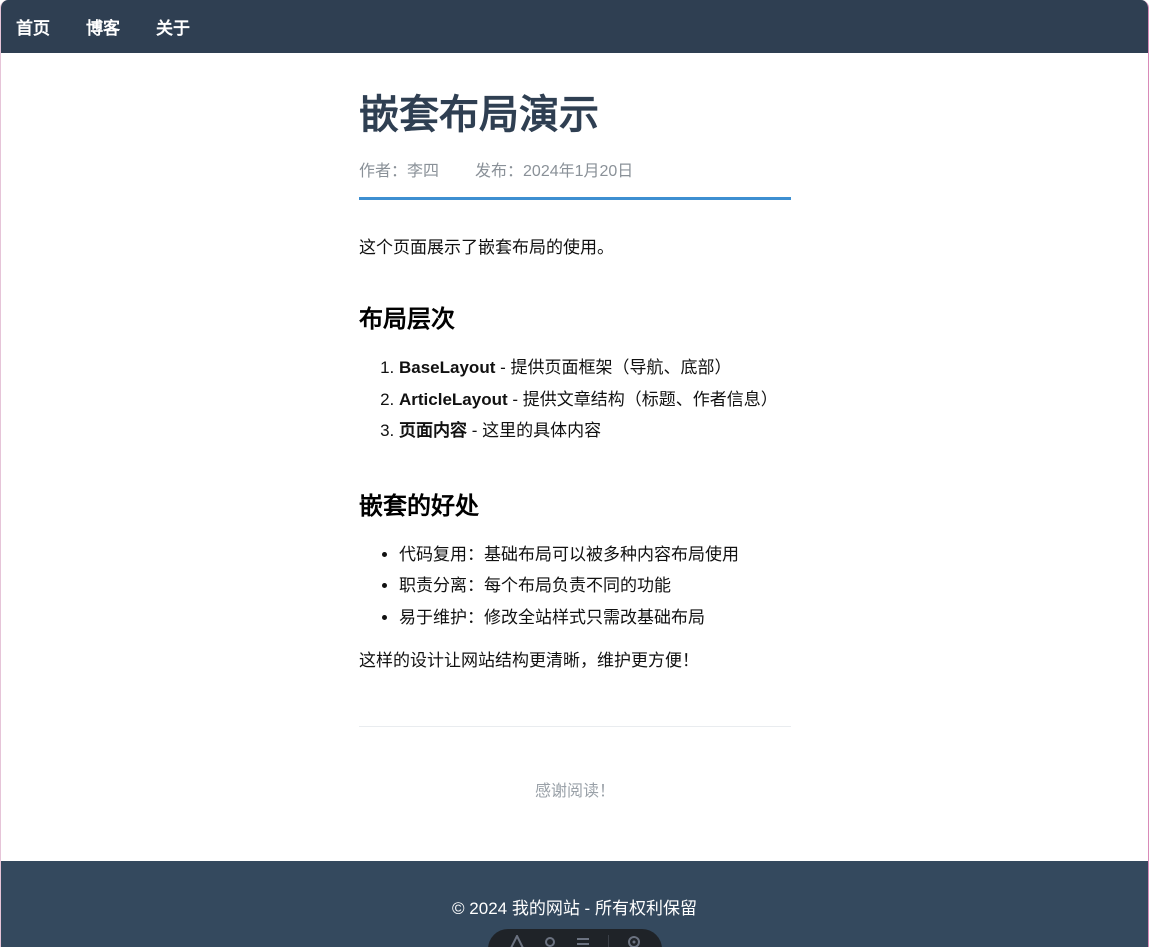 The width and height of the screenshot is (1149, 947). I want to click on nav-link-about: 关于, so click(173, 26).